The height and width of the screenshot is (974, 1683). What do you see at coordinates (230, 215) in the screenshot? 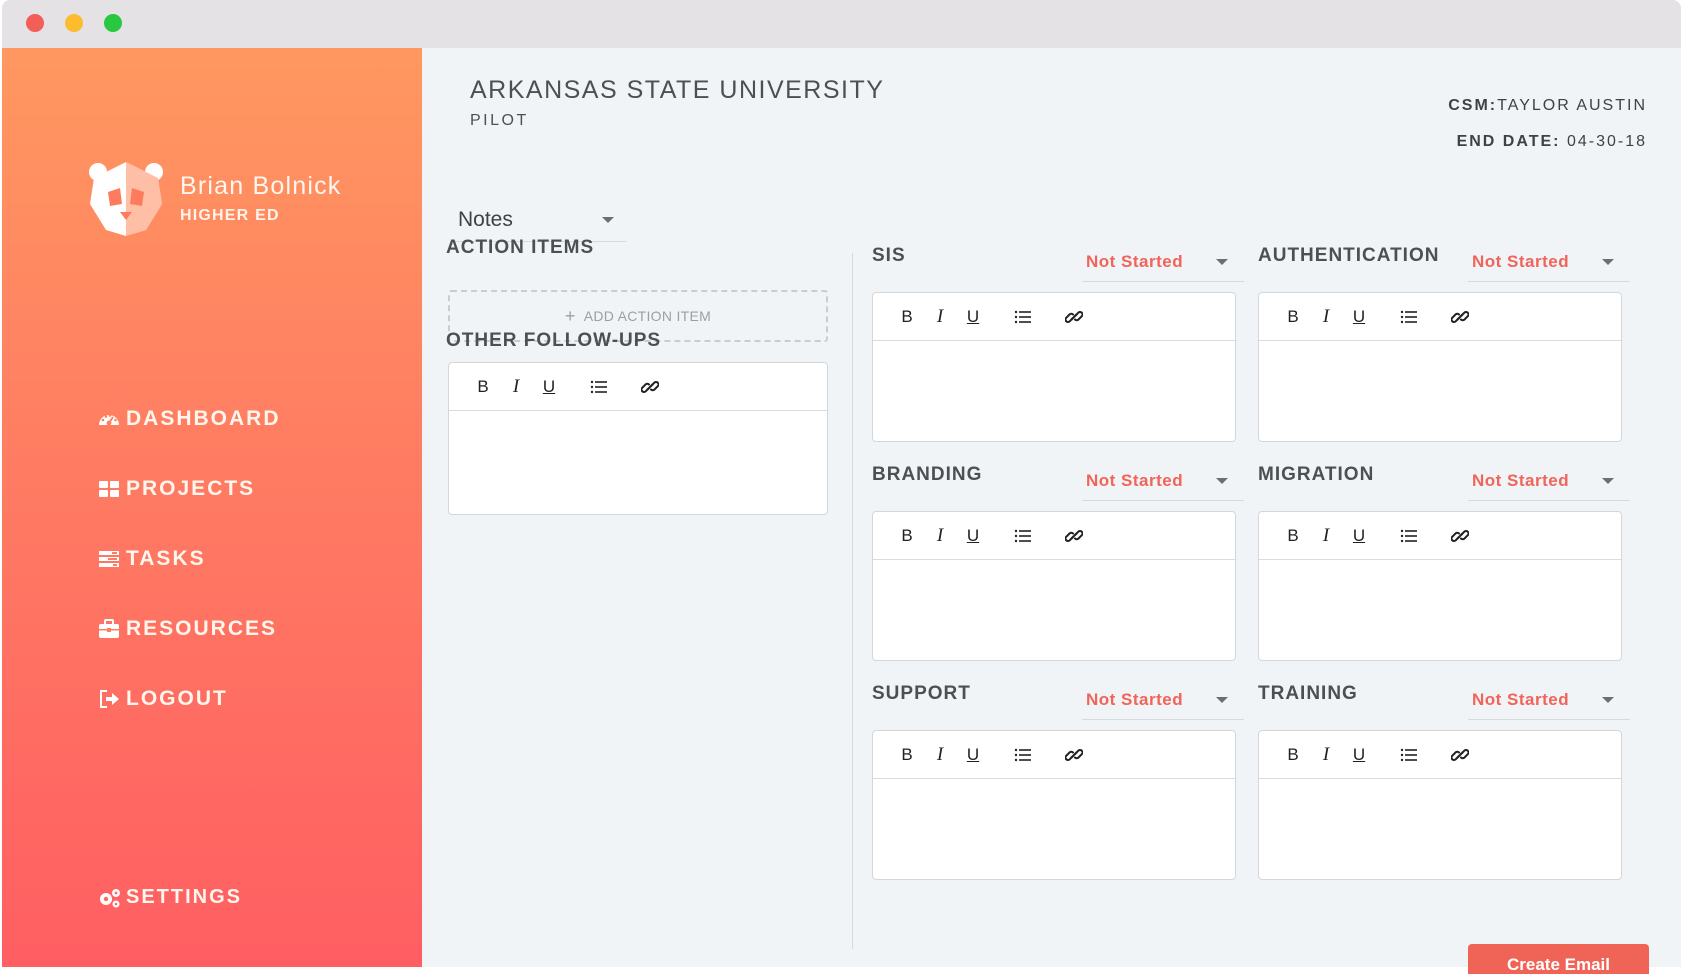
I see `user-segment: HIGHER ED` at bounding box center [230, 215].